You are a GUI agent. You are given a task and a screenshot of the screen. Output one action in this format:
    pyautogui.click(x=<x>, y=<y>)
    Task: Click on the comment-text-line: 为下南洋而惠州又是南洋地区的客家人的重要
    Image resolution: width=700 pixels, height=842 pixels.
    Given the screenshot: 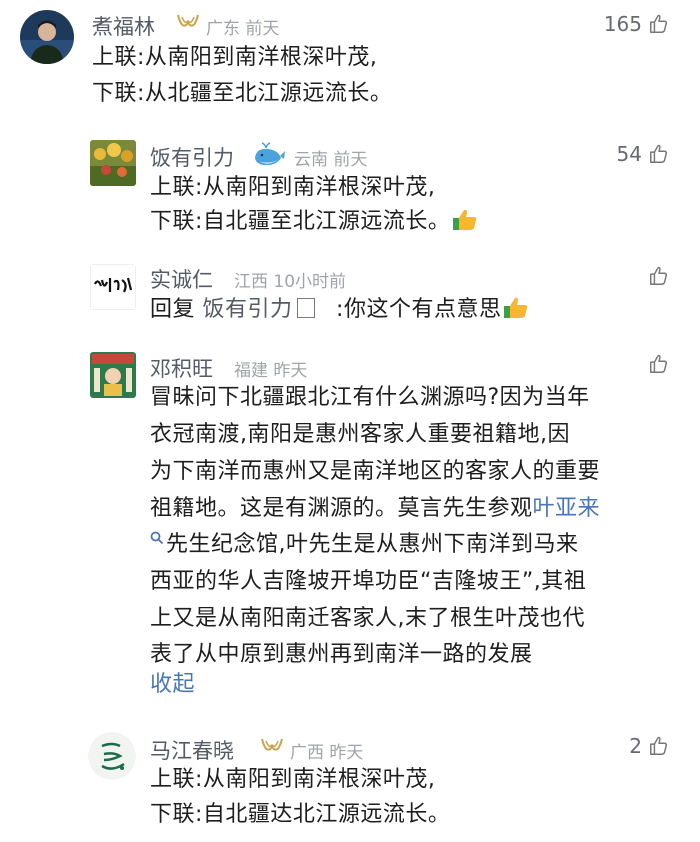 What is the action you would take?
    pyautogui.click(x=375, y=471)
    